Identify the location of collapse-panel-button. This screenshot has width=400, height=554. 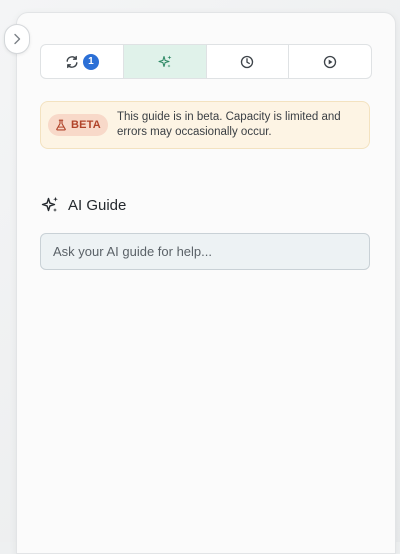
(17, 39).